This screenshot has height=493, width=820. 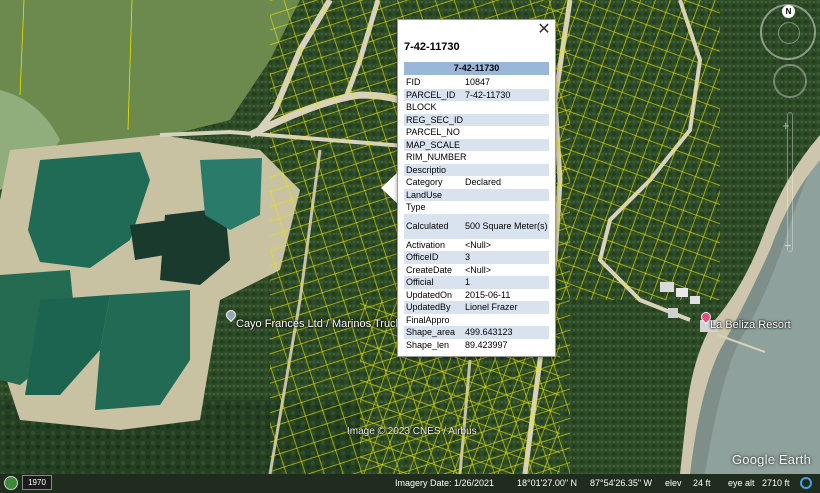 I want to click on field-value: Declared, so click(x=483, y=182).